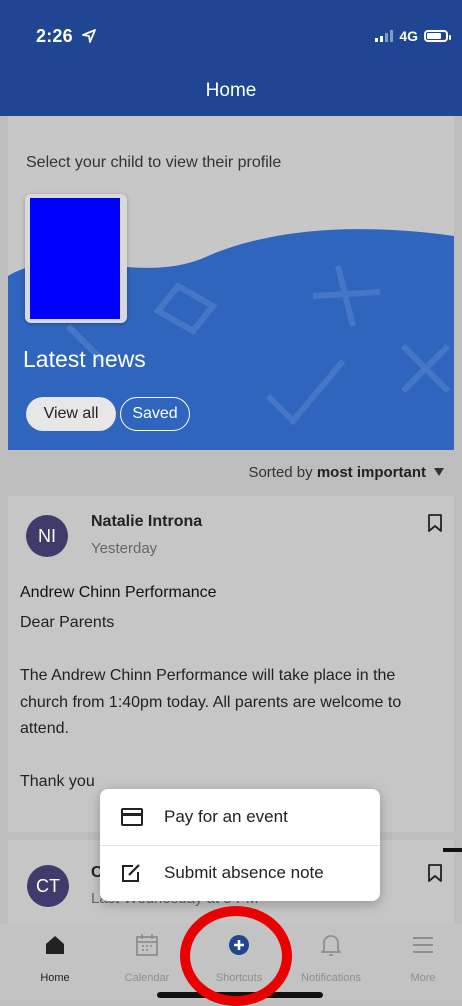 This screenshot has height=1006, width=462. I want to click on edit-note-icon, so click(132, 873).